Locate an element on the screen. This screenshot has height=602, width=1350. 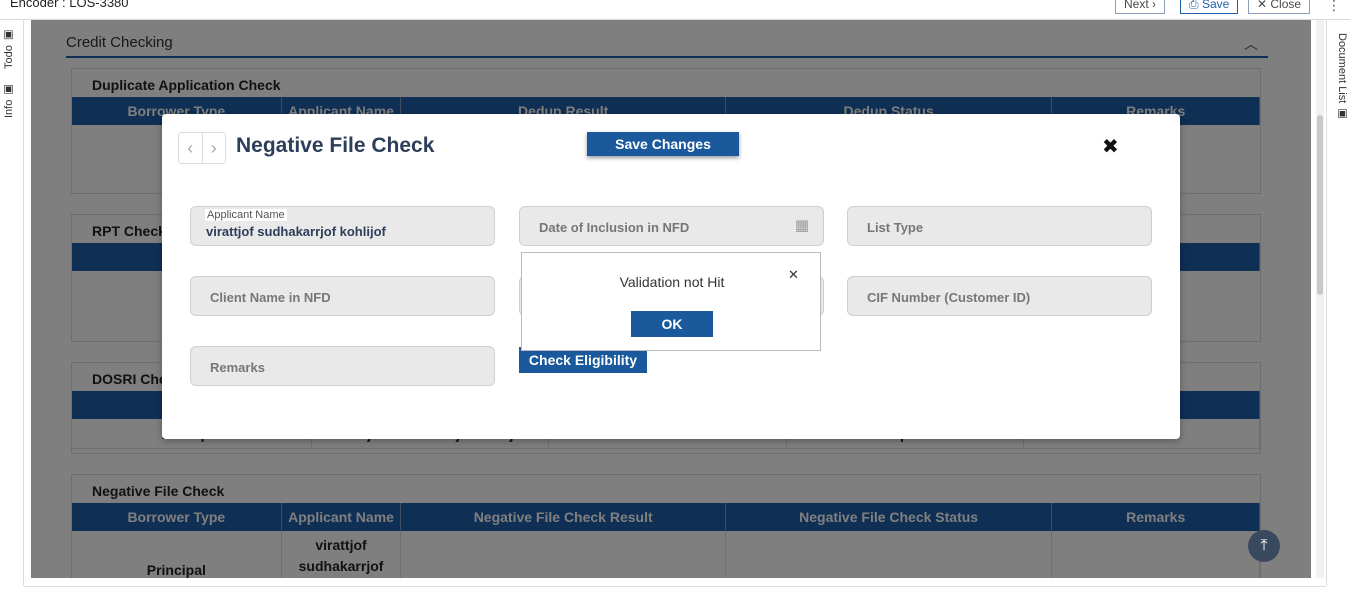
info-tab: Info ▣ is located at coordinates (12, 101).